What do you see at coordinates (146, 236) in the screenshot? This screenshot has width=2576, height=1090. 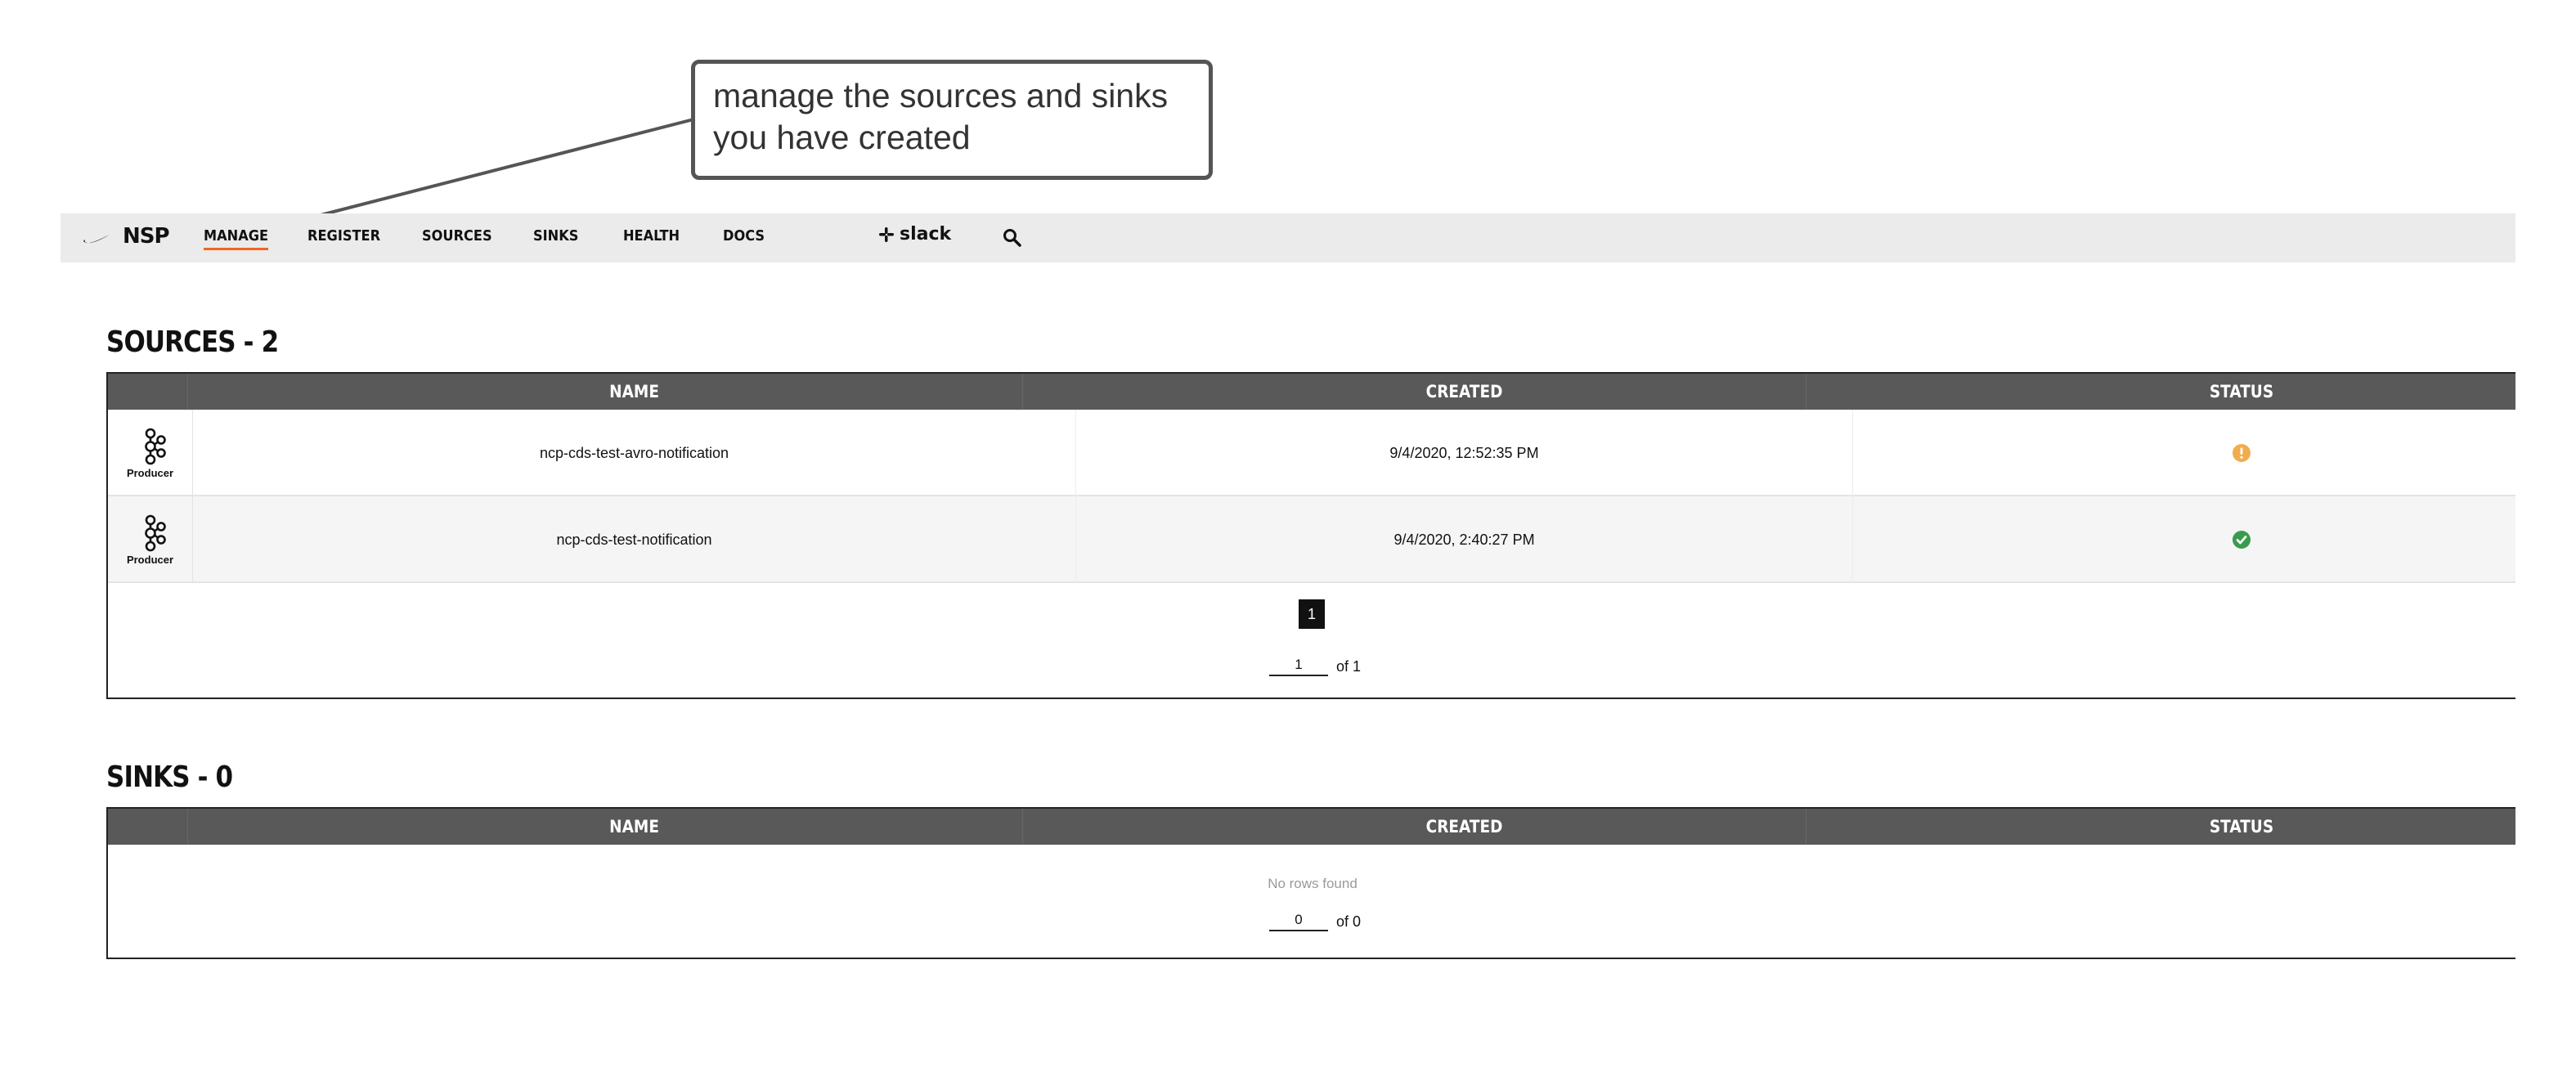 I see `nav-brand: NSP` at bounding box center [146, 236].